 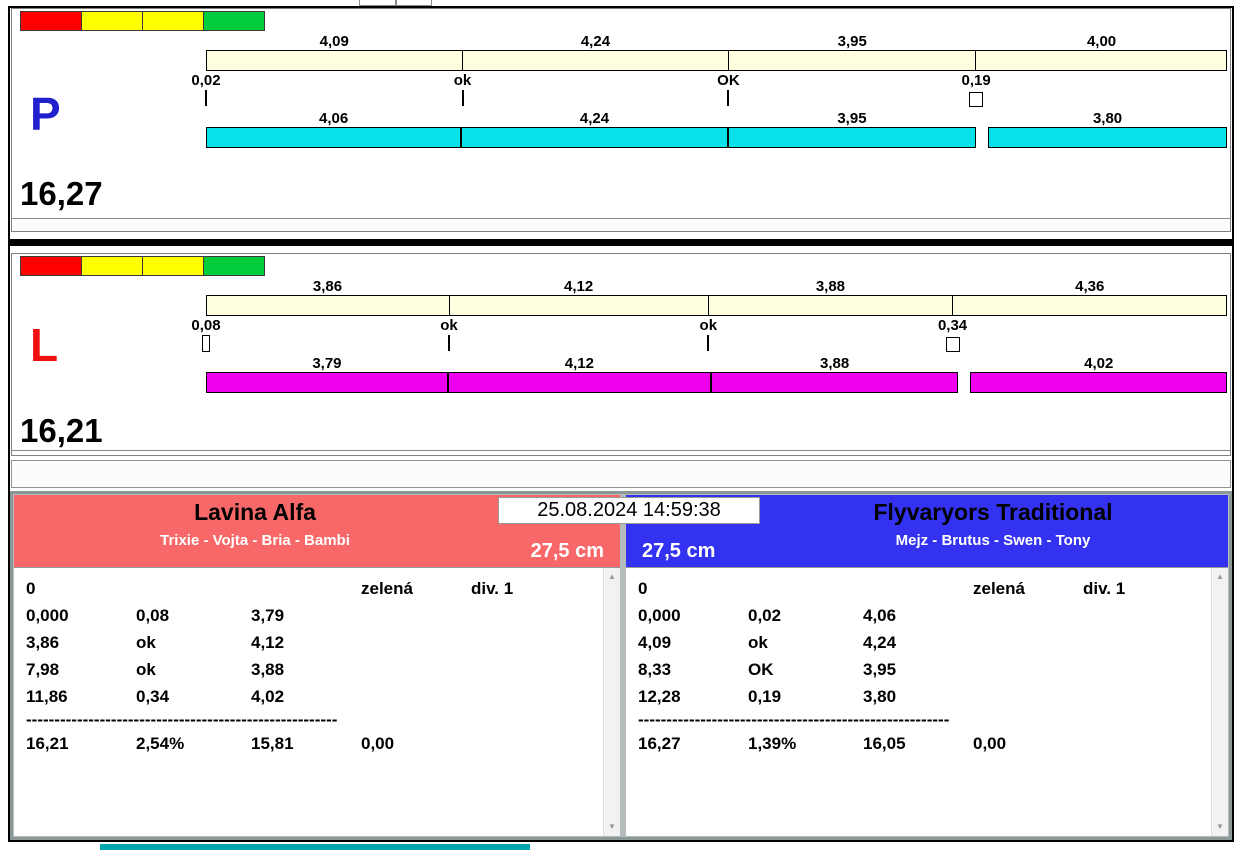 What do you see at coordinates (716, 363) in the screenshot?
I see `lower-times-row: 3,79 4,12 3,88 4,02` at bounding box center [716, 363].